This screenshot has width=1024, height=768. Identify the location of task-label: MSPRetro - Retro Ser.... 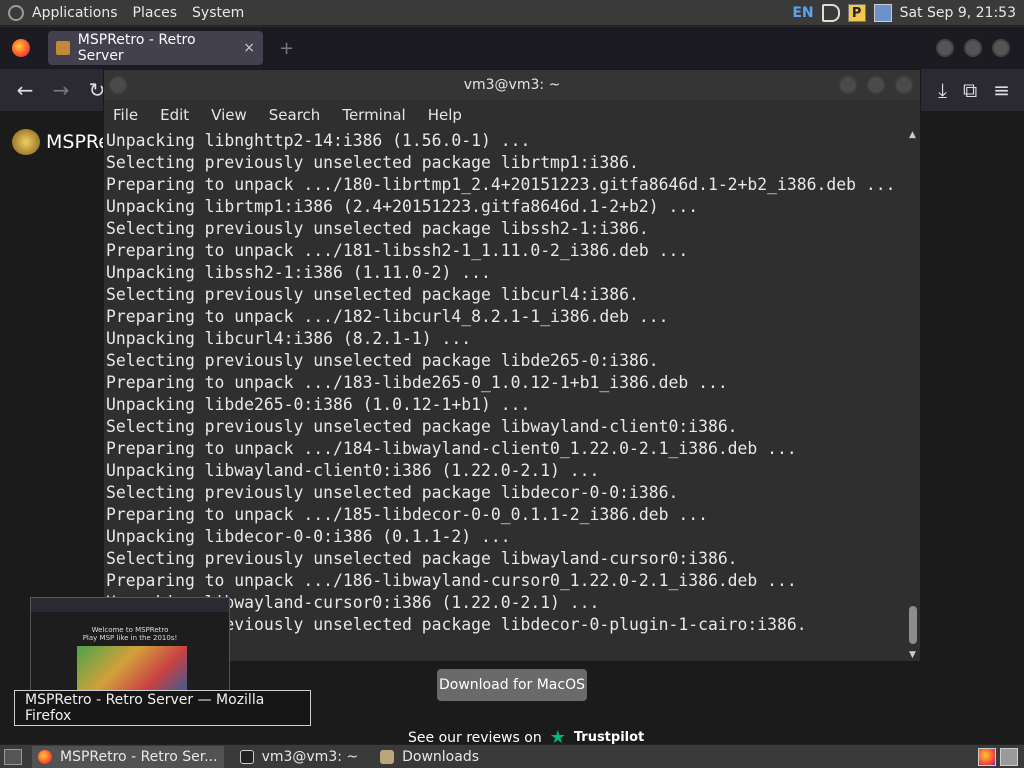
(139, 756).